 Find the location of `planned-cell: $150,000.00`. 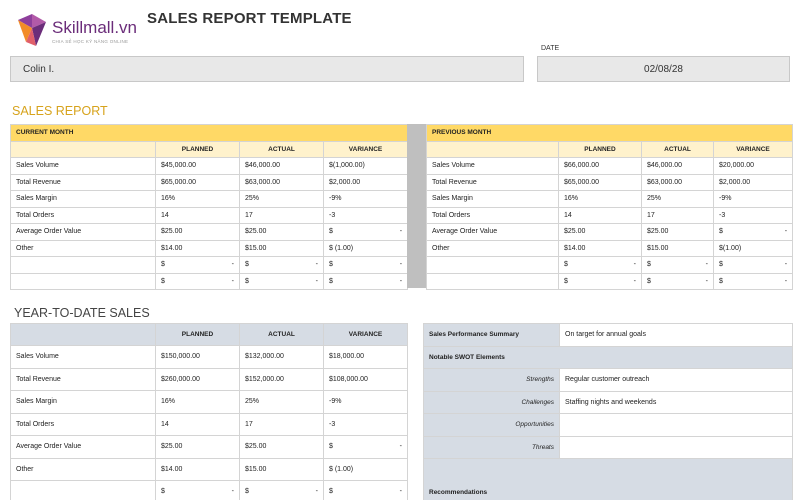

planned-cell: $150,000.00 is located at coordinates (197, 357).